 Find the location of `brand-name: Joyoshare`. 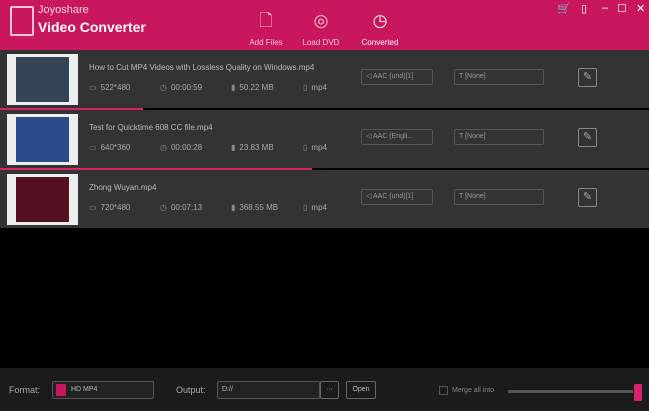

brand-name: Joyoshare is located at coordinates (63, 10).